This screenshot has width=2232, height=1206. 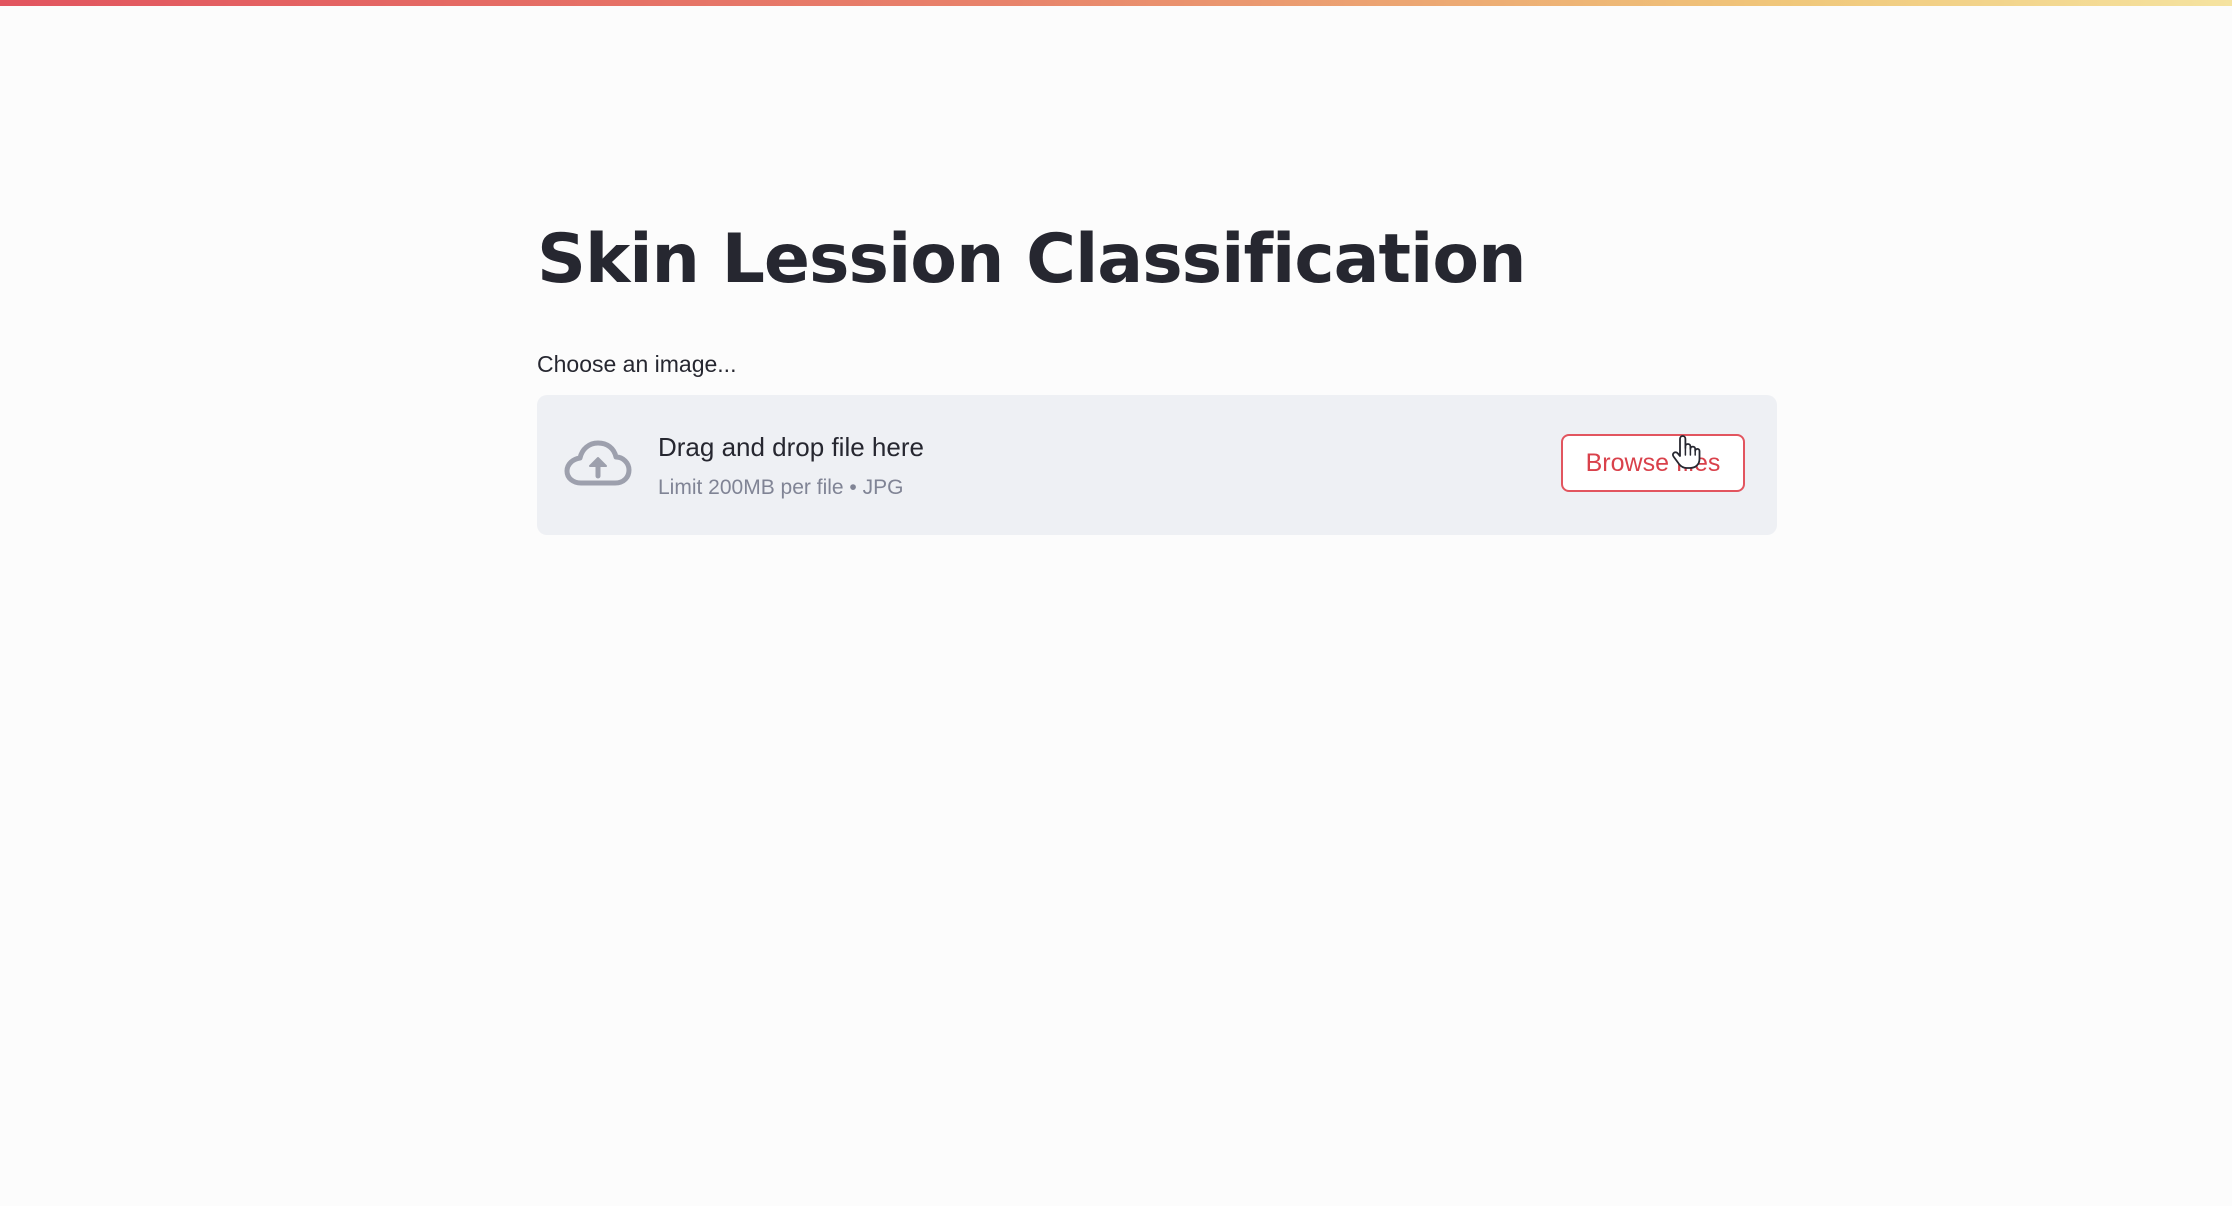 I want to click on header-decoration-bar, so click(x=1116, y=3).